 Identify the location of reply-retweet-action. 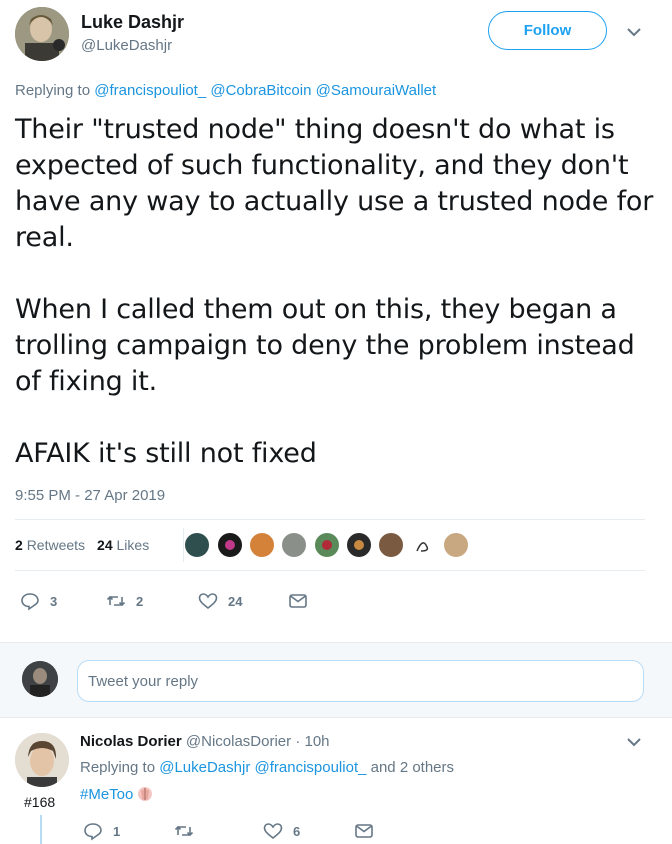
(189, 831).